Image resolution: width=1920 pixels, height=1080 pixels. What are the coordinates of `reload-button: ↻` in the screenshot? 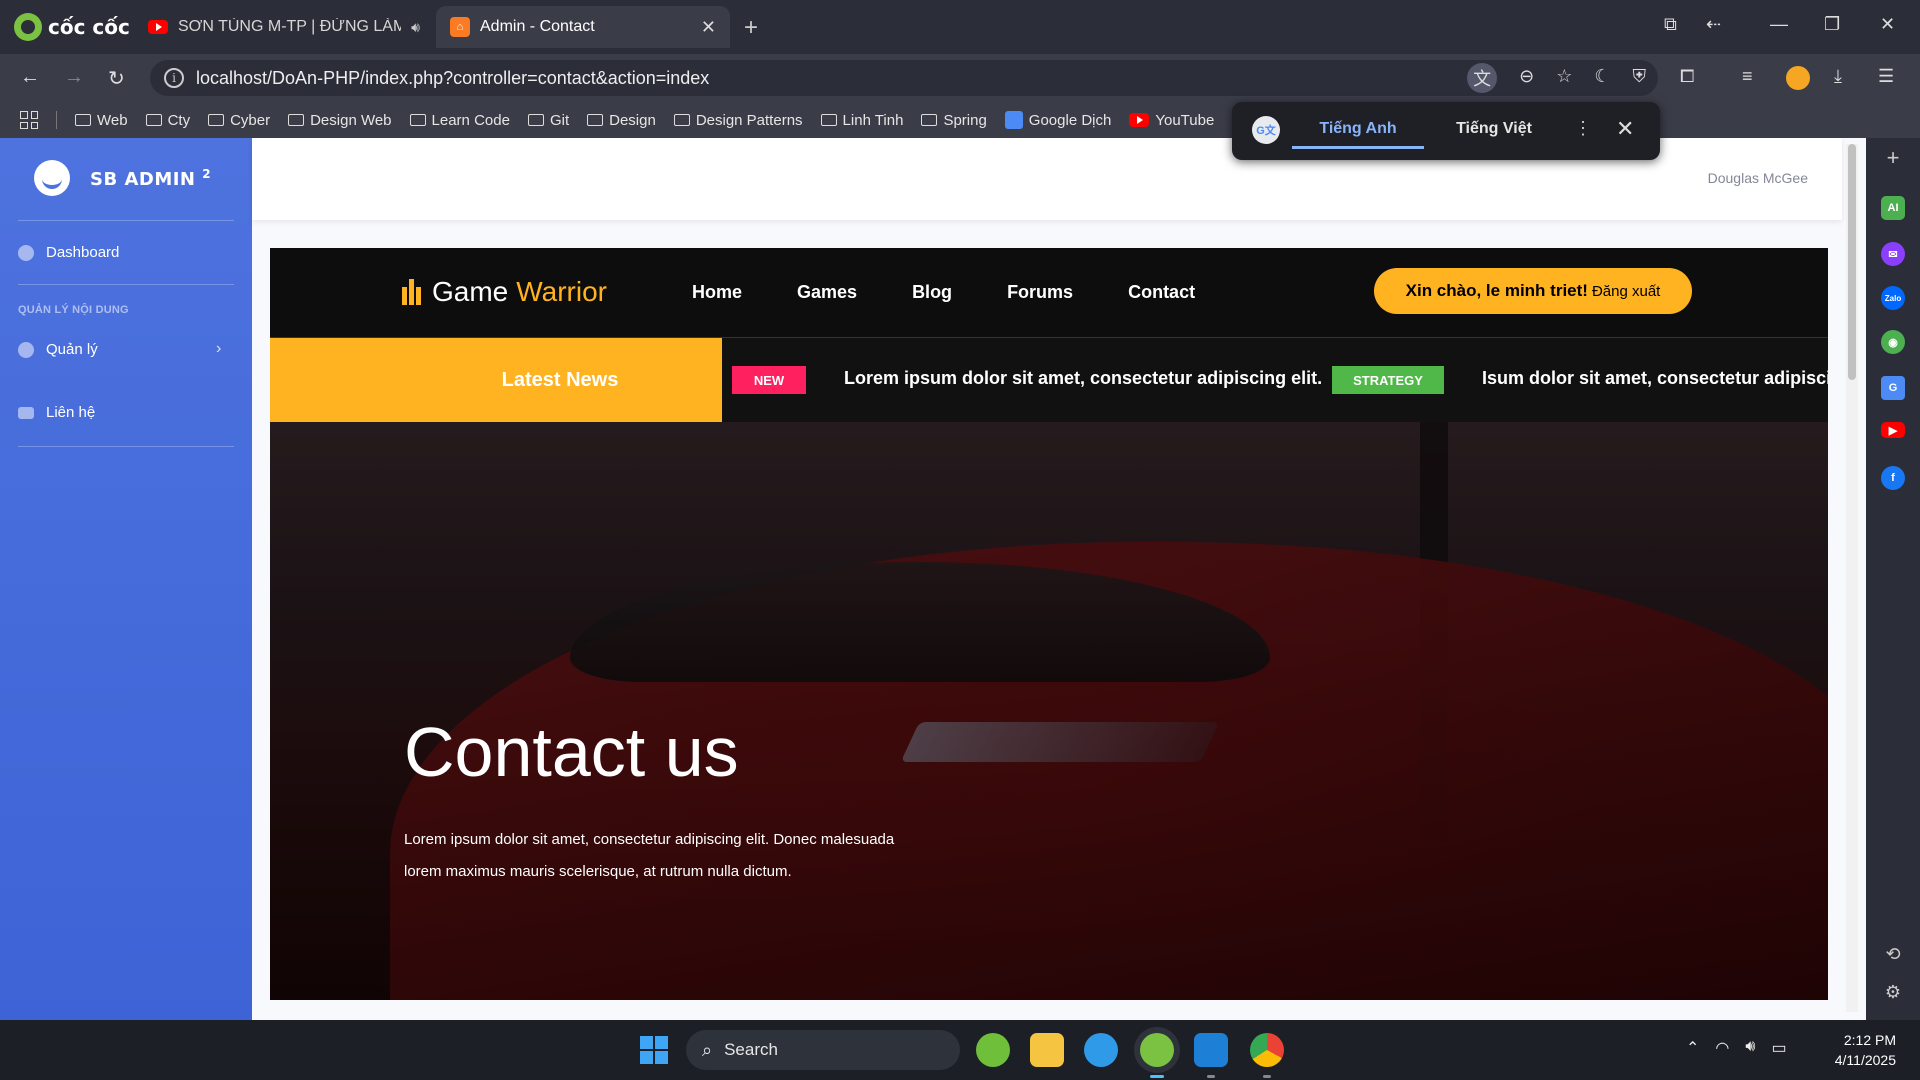 It's located at (116, 78).